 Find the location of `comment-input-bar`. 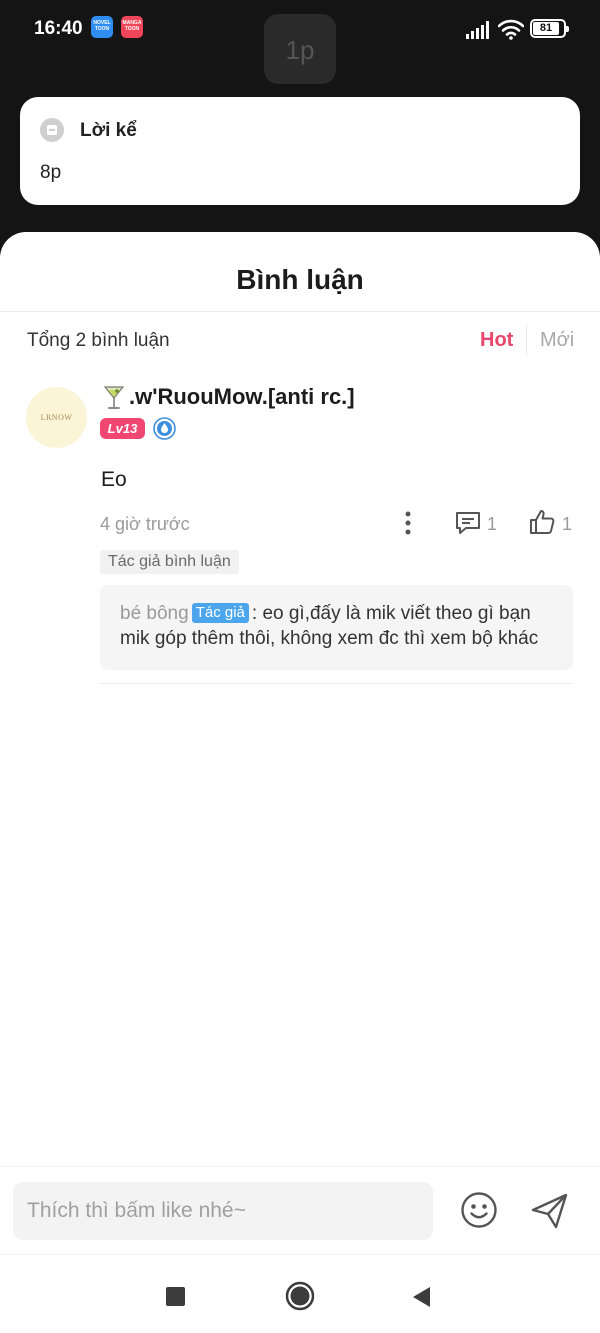

comment-input-bar is located at coordinates (300, 1210).